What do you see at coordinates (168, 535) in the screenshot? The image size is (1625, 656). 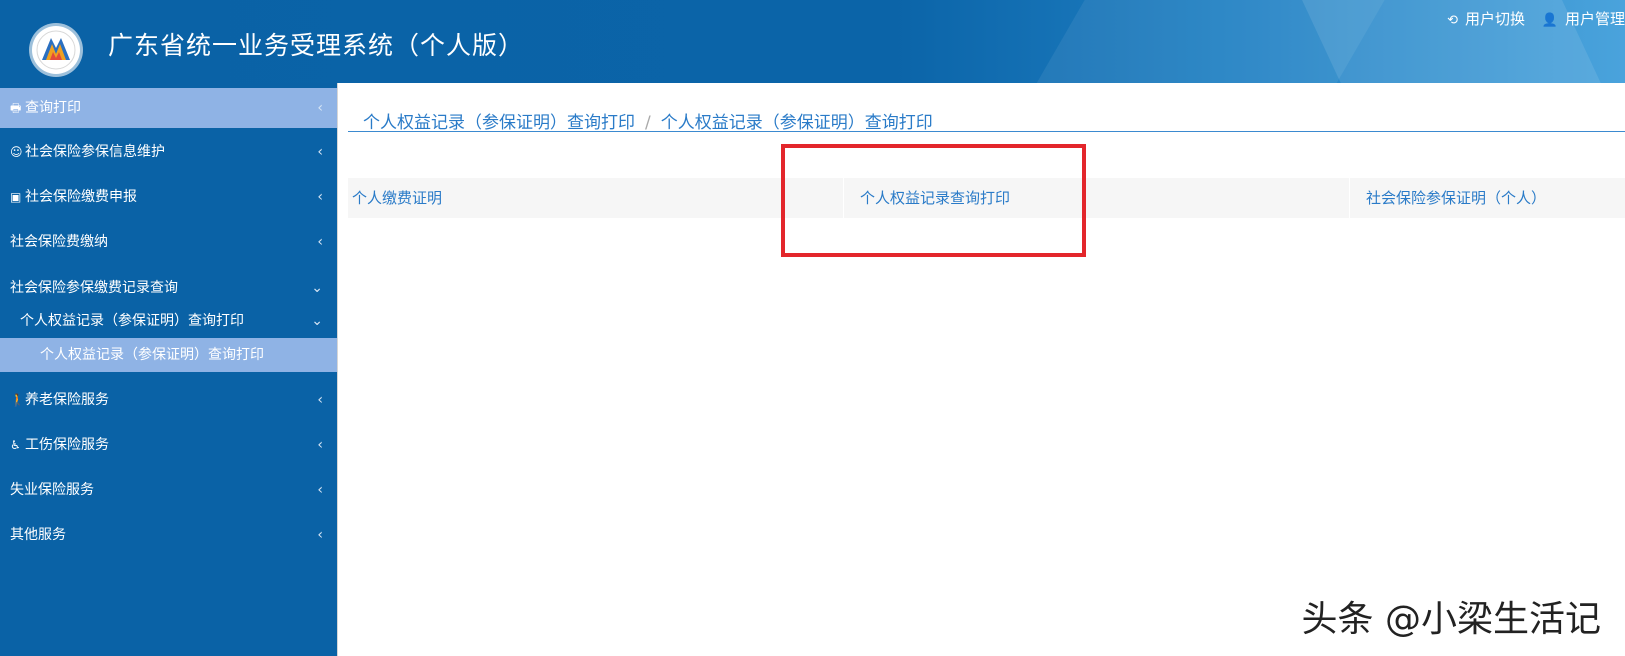 I see `sidebar-item-other: 其他服务 ‹` at bounding box center [168, 535].